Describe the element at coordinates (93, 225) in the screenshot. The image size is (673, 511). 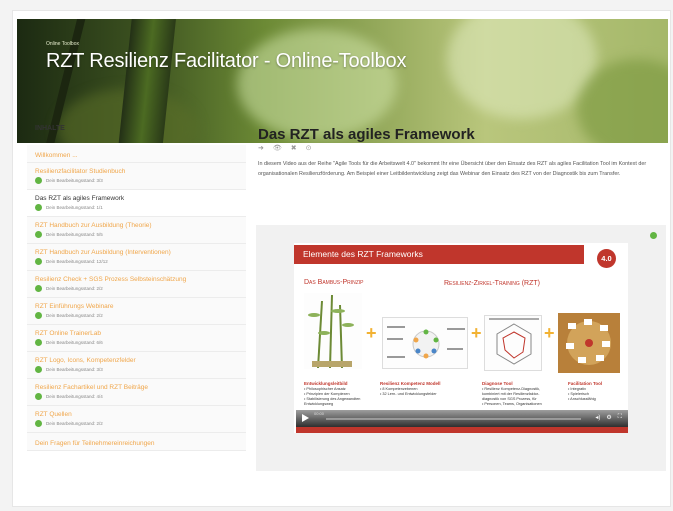
I see `sidebar-item-label: RZT Handbuch zur Ausbildung (Theorie)` at that location.